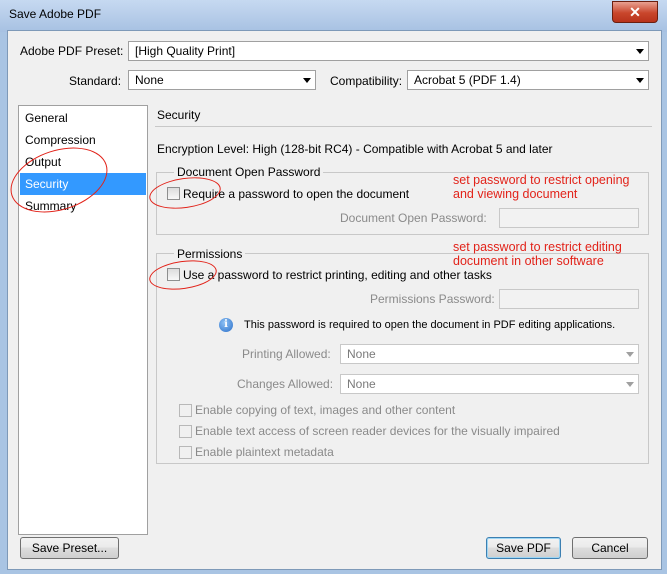 The image size is (667, 574). Describe the element at coordinates (185, 51) in the screenshot. I see `preset-value: [High Quality Print]` at that location.